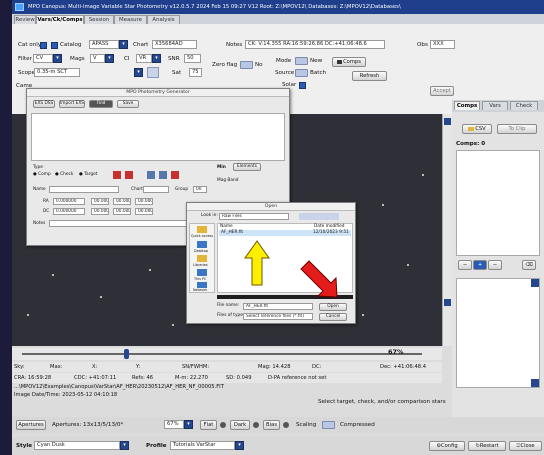 The width and height of the screenshot is (544, 455). What do you see at coordinates (291, 269) in the screenshot?
I see `annotation-overlay` at bounding box center [291, 269].